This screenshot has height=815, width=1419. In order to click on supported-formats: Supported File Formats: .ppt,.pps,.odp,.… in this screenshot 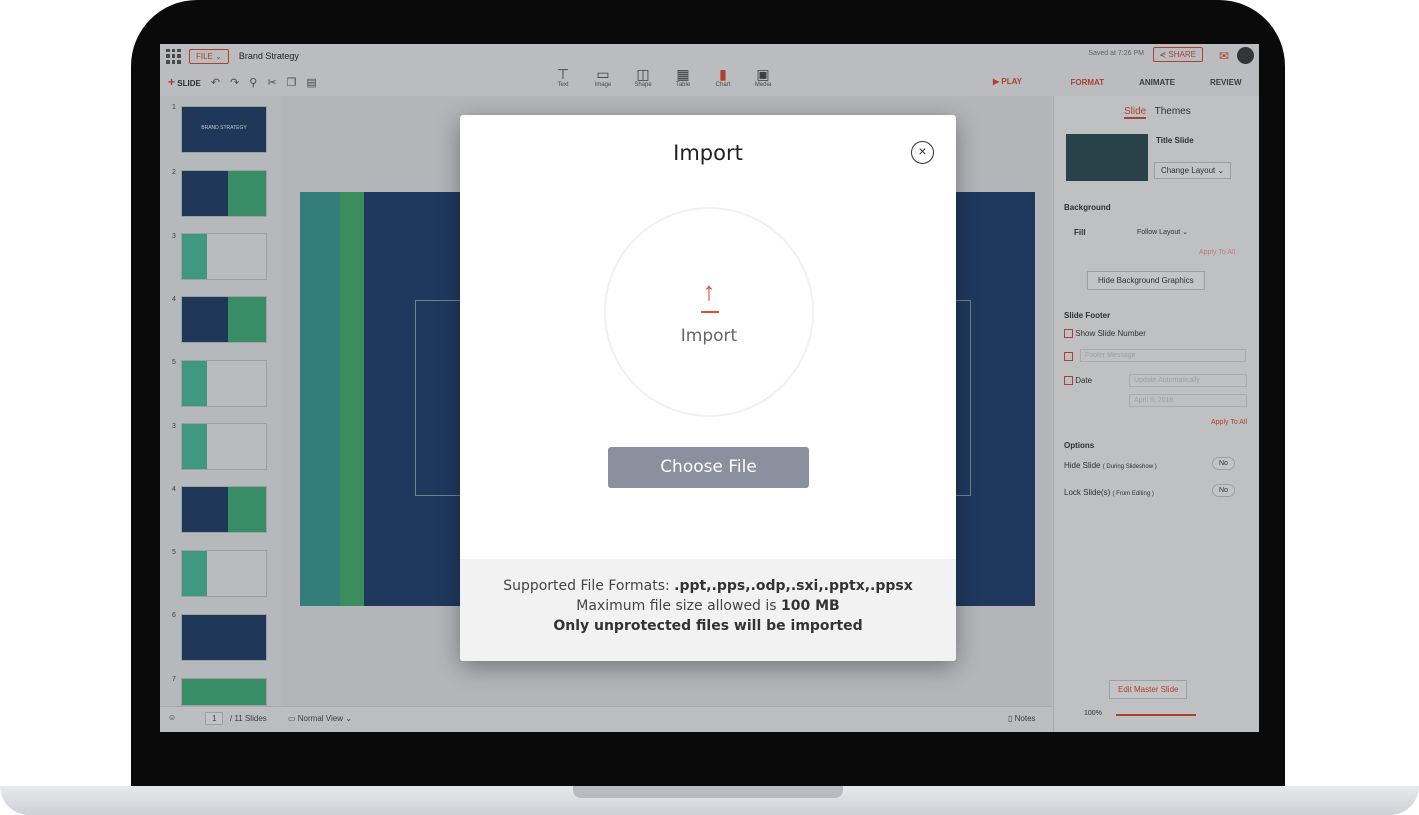, I will do `click(708, 586)`.